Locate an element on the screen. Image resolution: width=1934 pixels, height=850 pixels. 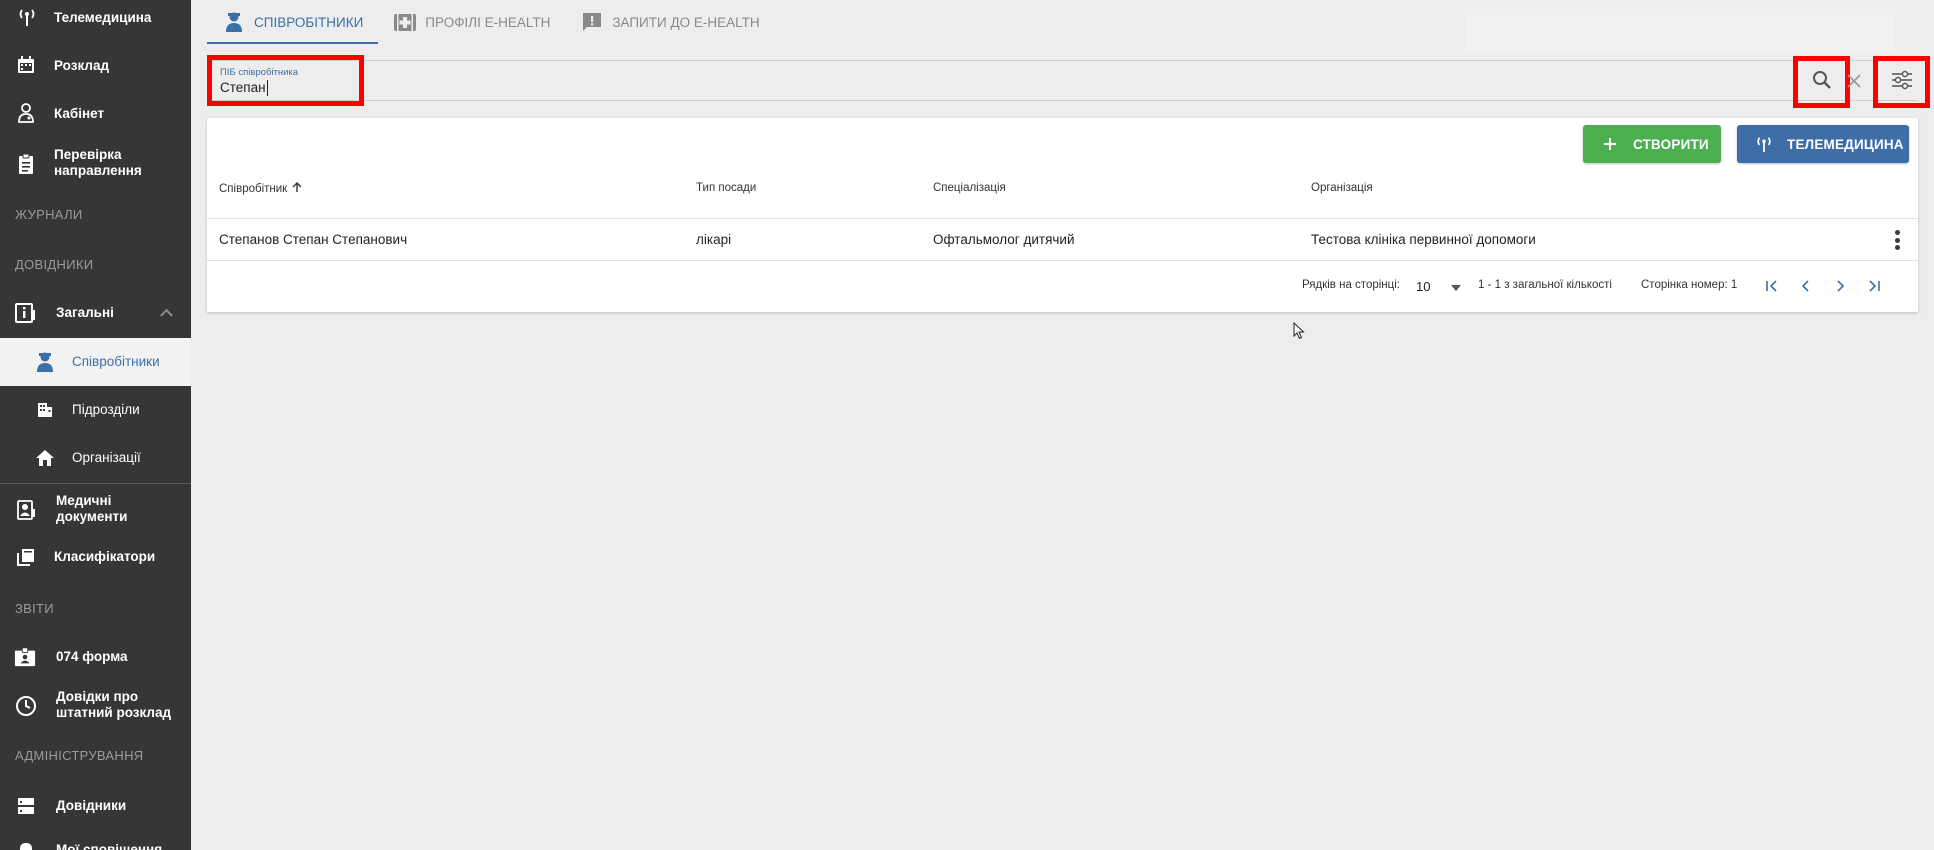
arrow-up-icon is located at coordinates (297, 189).